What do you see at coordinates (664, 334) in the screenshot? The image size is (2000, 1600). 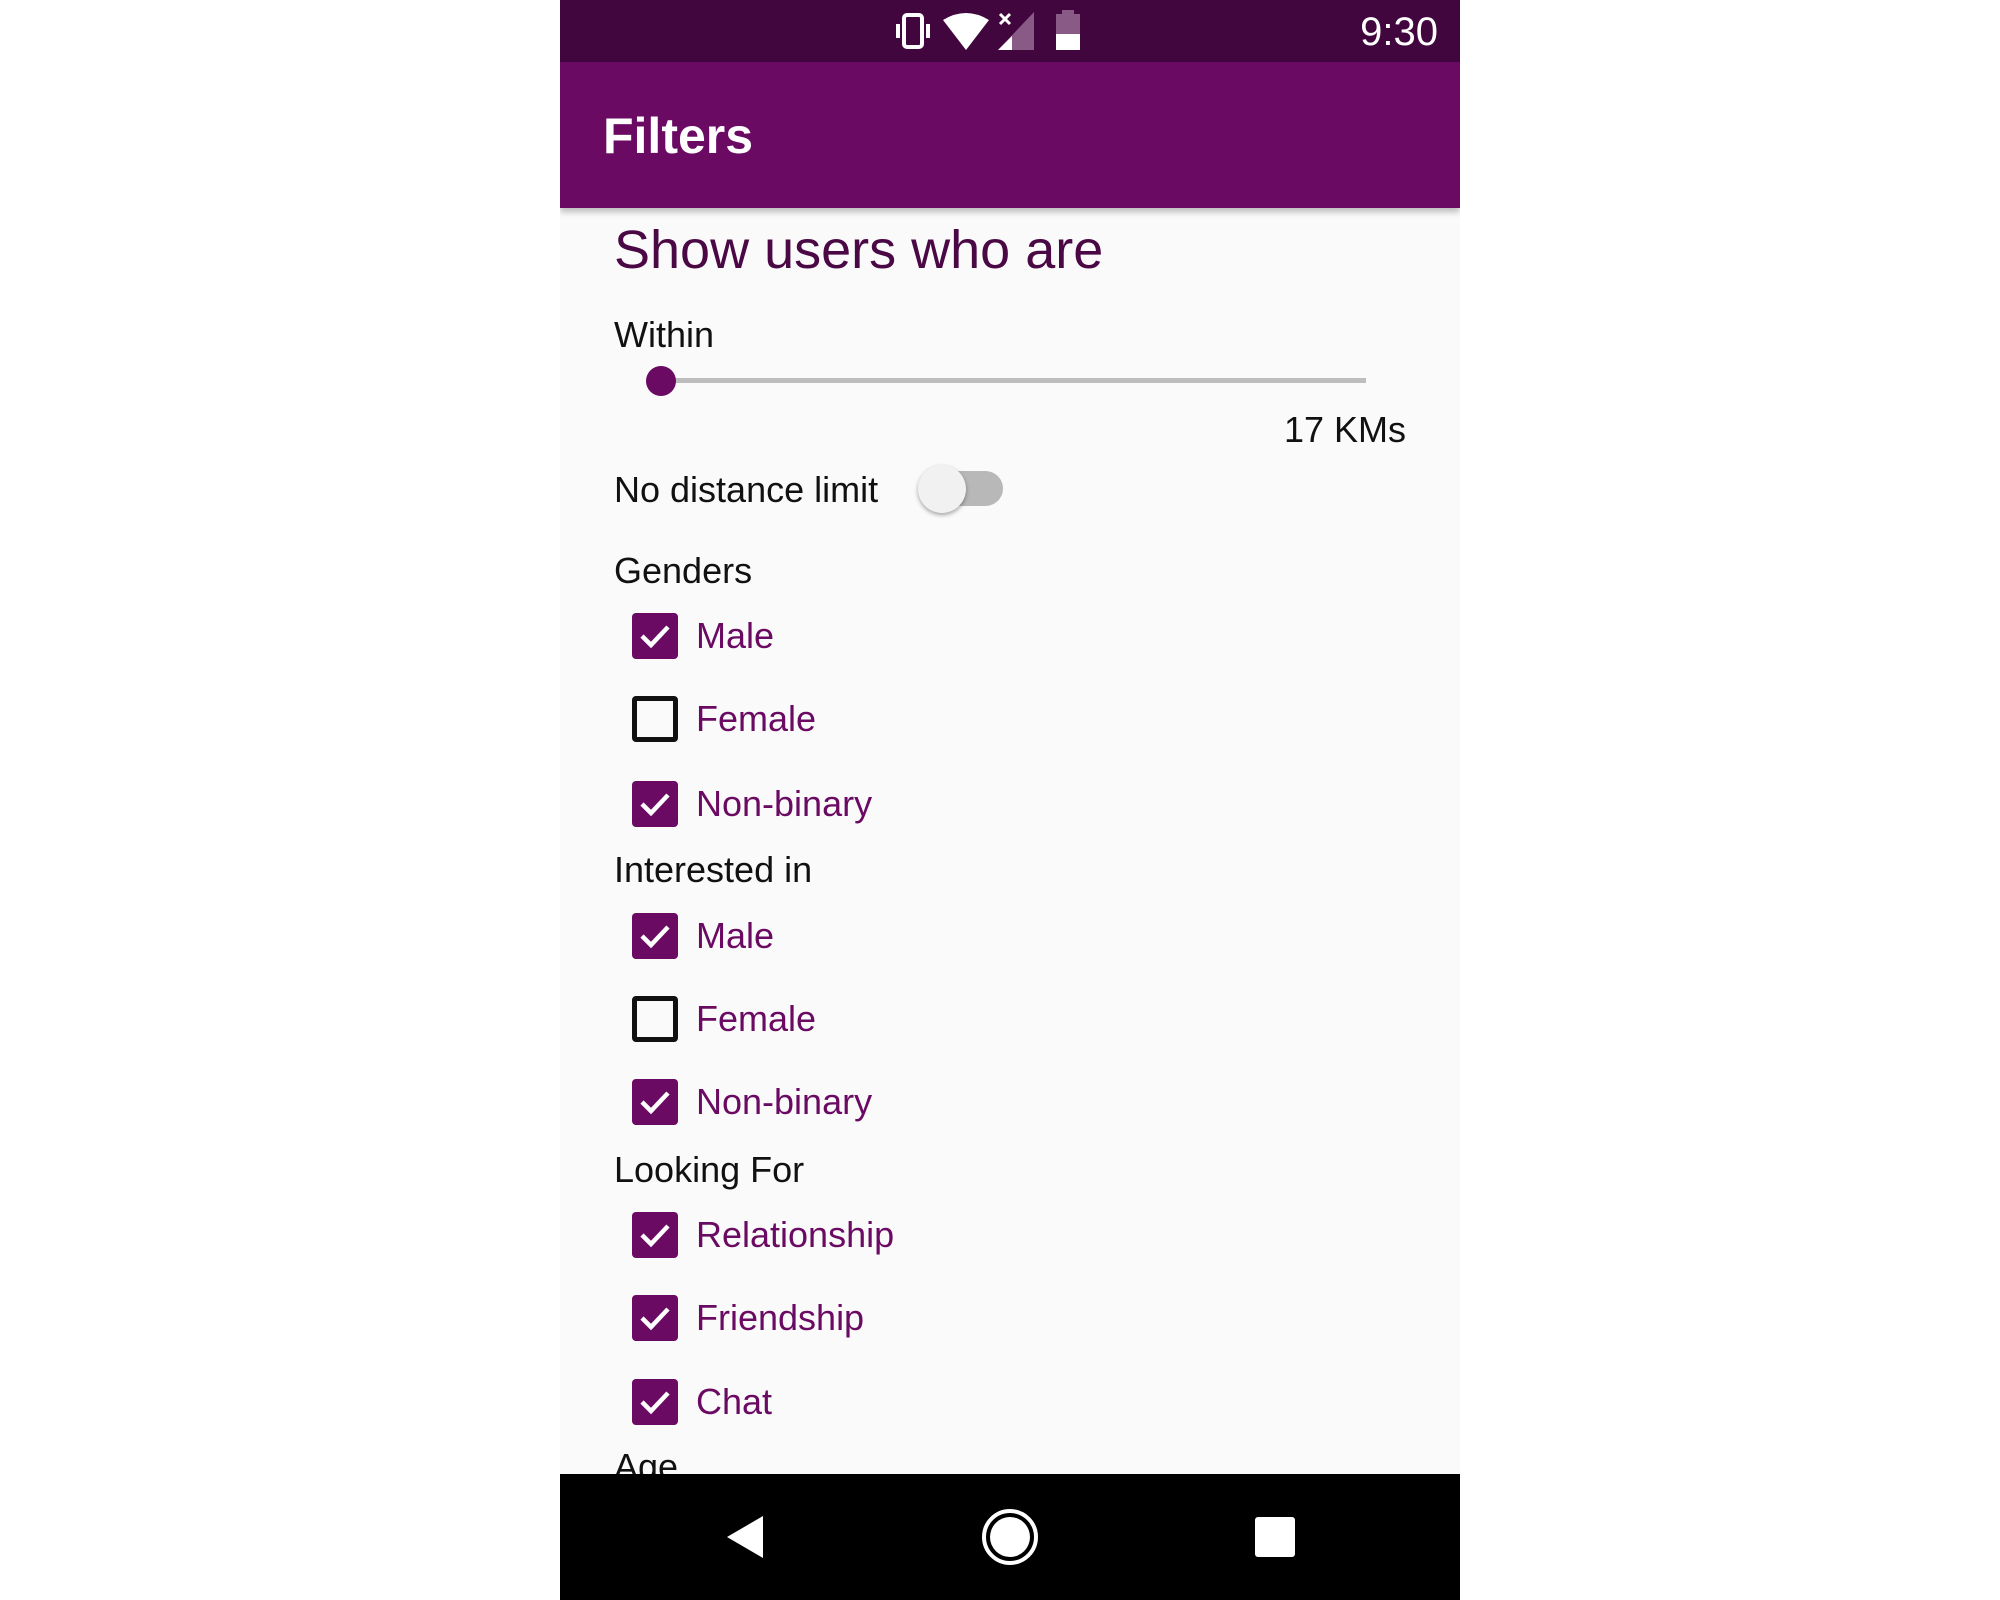 I see `within-label: Within` at bounding box center [664, 334].